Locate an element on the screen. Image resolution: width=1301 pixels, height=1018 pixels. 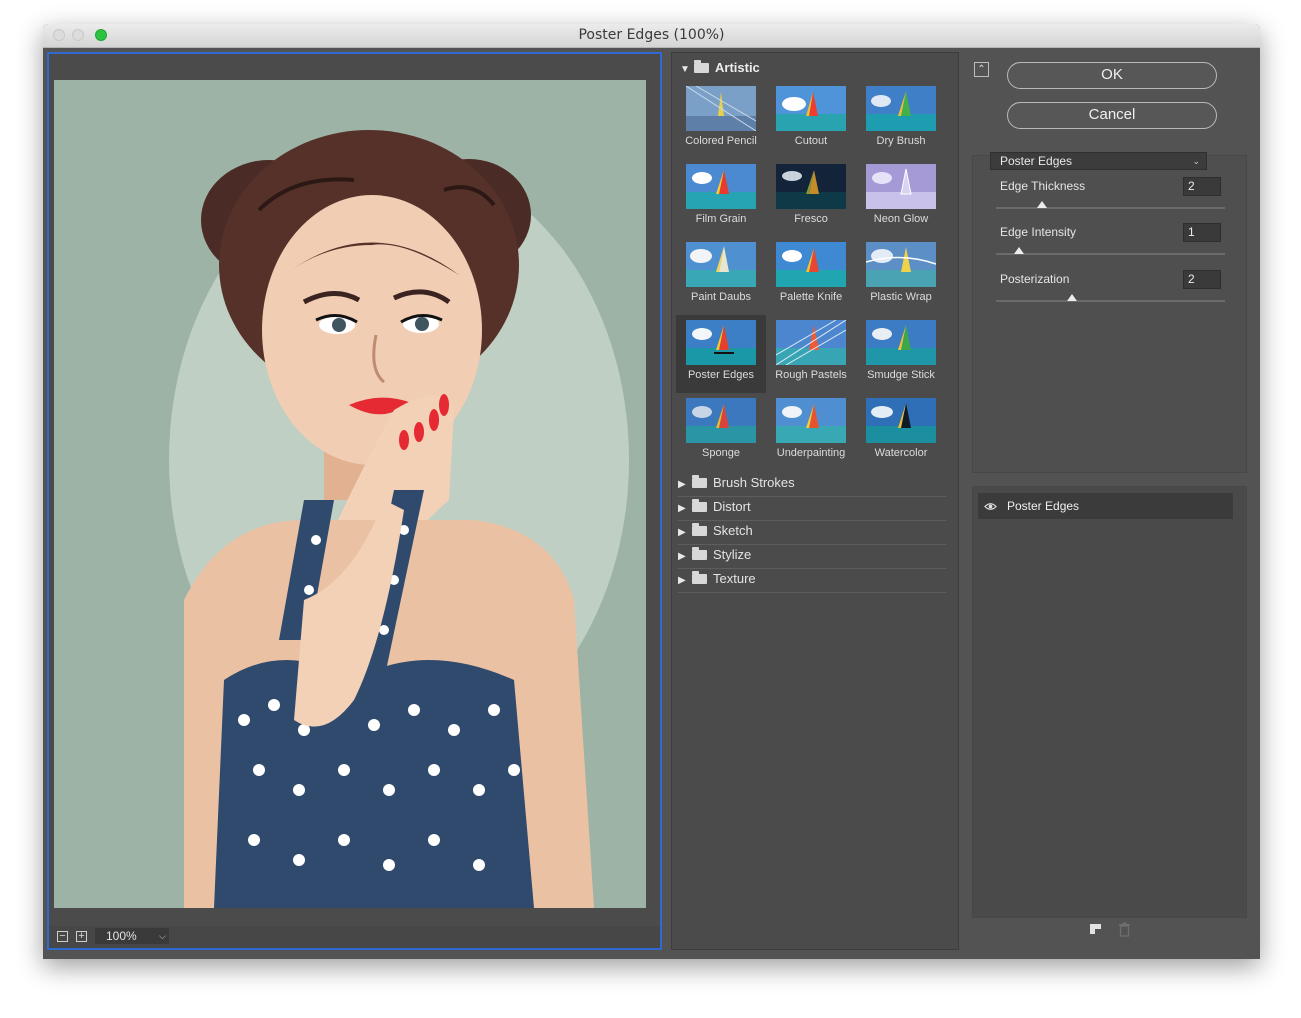
filter-label: Smudge Stick is located at coordinates (901, 375).